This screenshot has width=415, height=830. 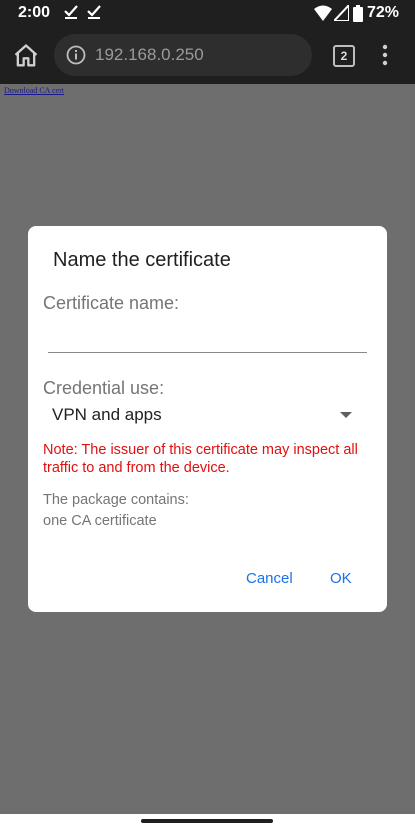 I want to click on battery-icon, so click(x=358, y=13).